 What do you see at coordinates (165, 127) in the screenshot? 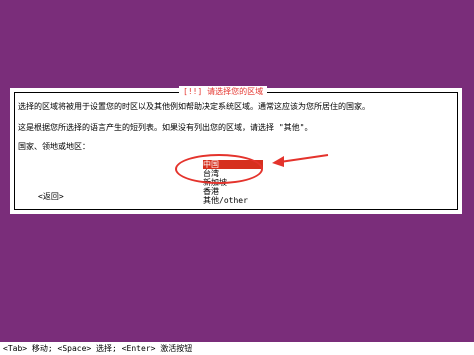
I see `description-line-2: 这是根据您所选择的语言产生的短列表。如果没有列出您的区域，请选择 "其他"。` at bounding box center [165, 127].